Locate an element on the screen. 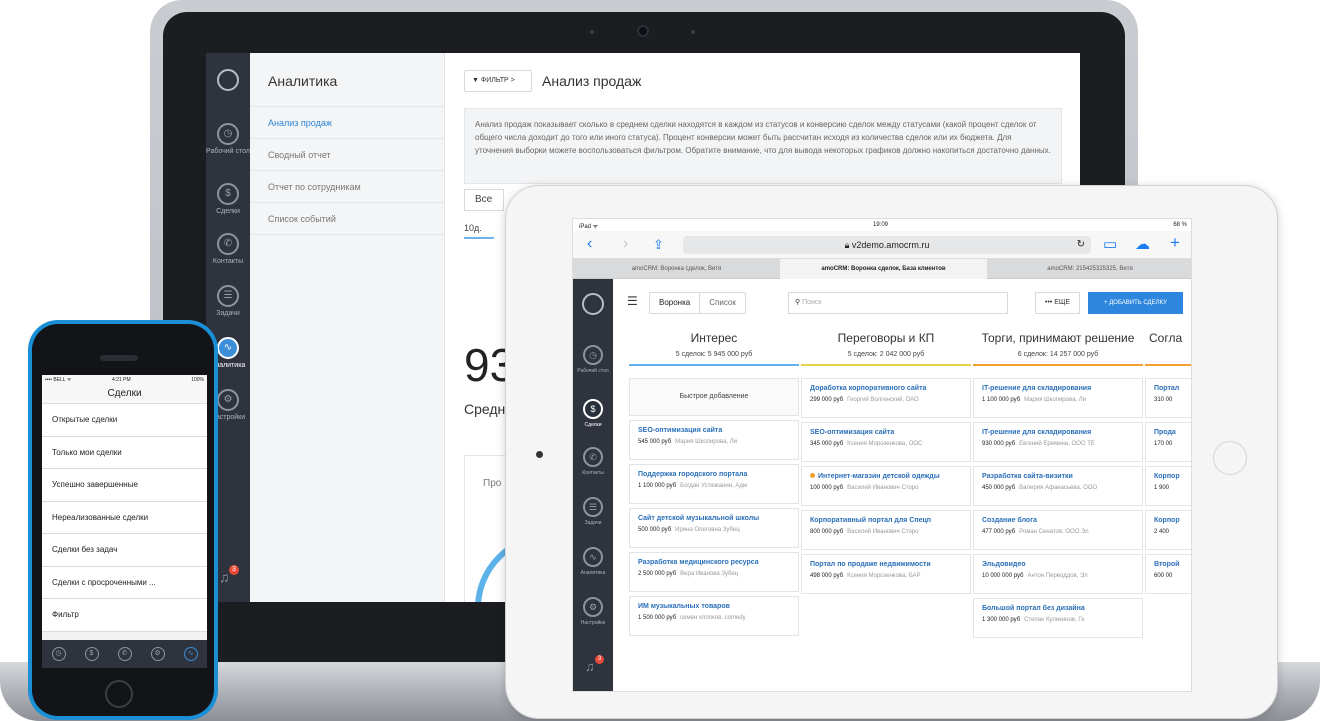 Image resolution: width=1320 pixels, height=721 pixels. deal-title: Прода is located at coordinates (1172, 432).